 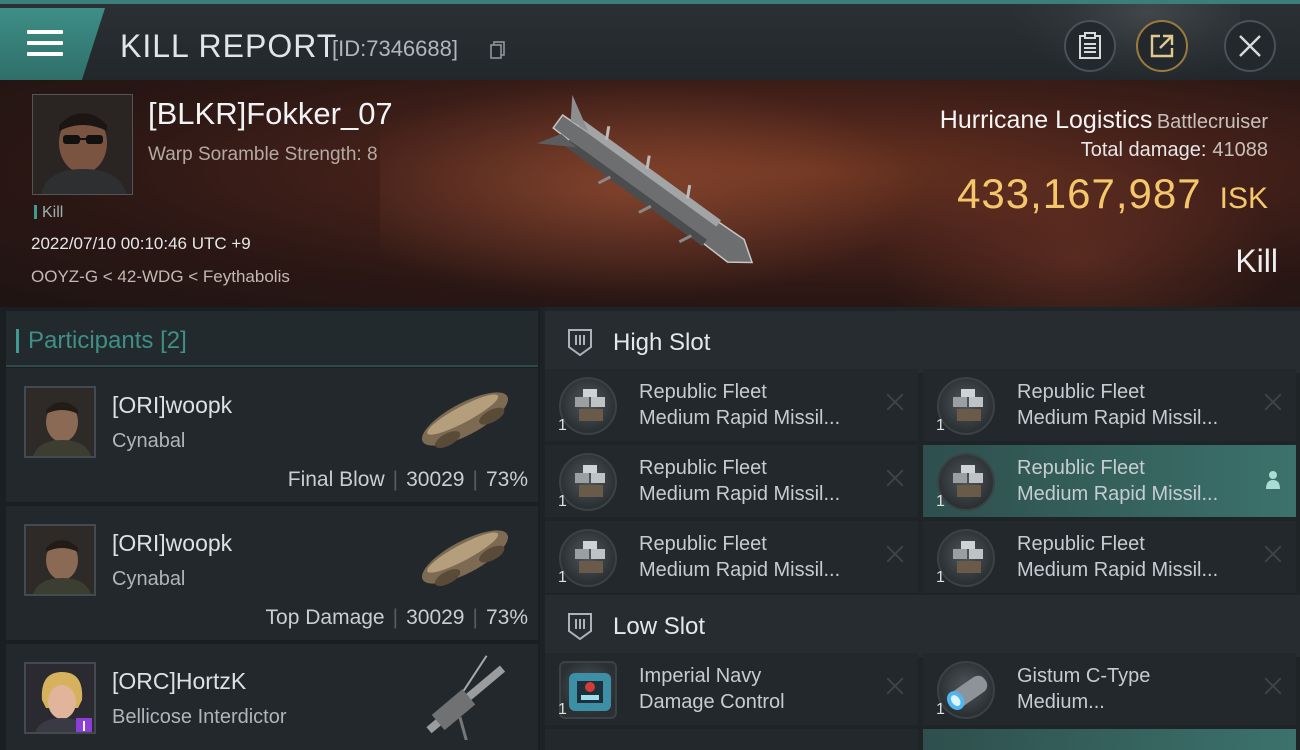 I want to click on clipboard-button, so click(x=1090, y=46).